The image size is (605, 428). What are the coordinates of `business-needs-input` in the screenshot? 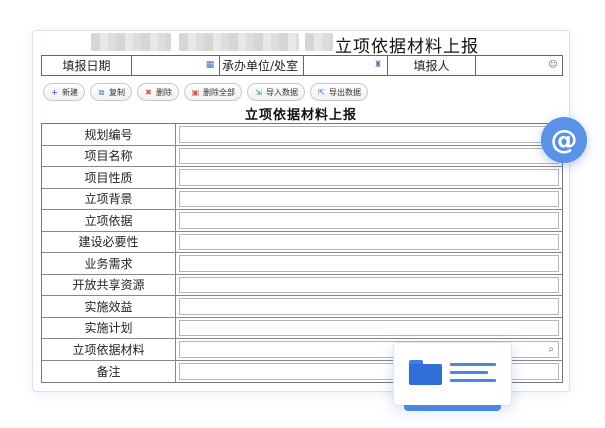 It's located at (369, 263).